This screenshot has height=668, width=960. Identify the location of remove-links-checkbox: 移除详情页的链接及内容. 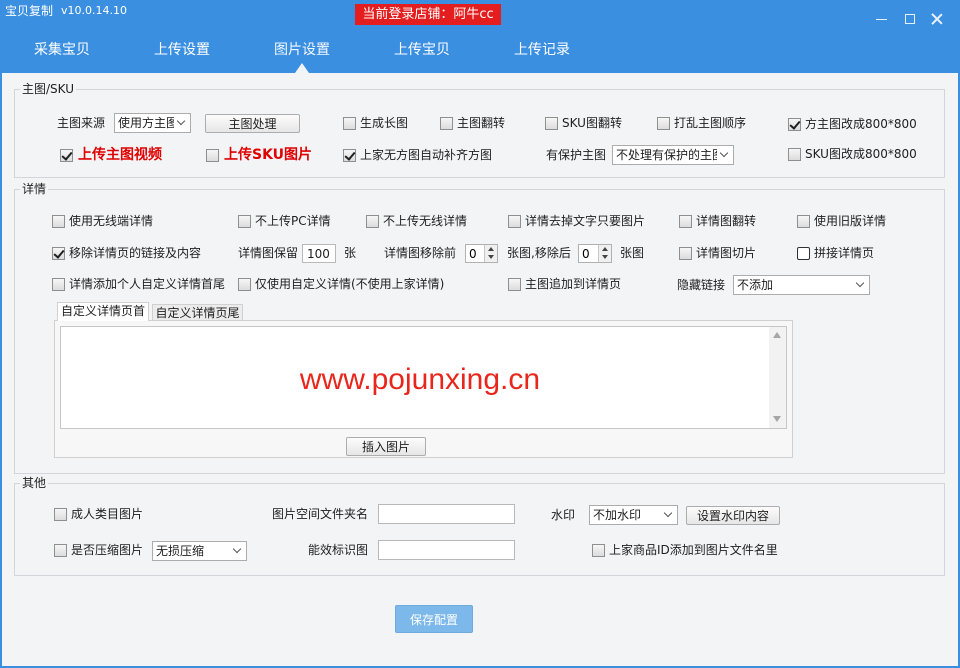
(126, 253).